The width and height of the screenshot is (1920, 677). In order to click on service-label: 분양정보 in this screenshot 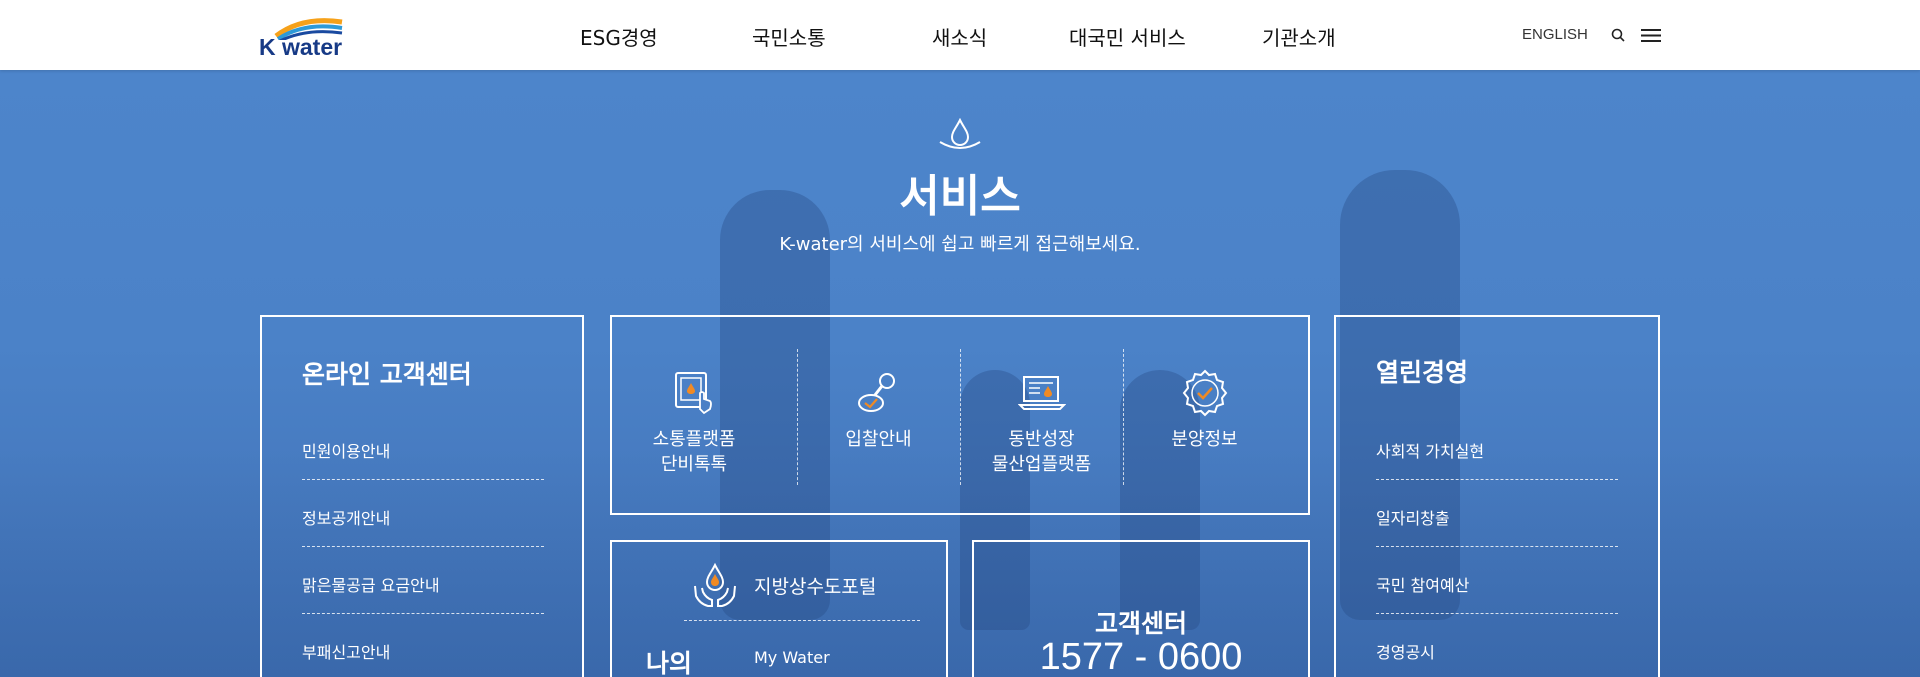, I will do `click(1204, 439)`.